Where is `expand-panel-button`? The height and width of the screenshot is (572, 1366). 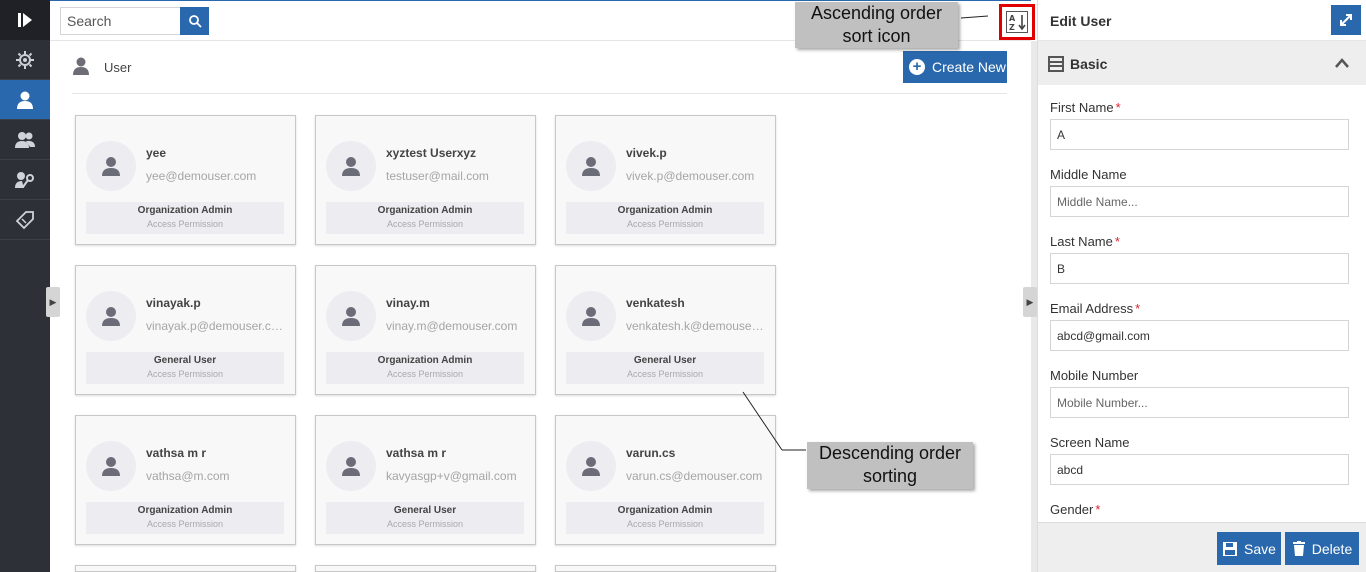
expand-panel-button is located at coordinates (1346, 20).